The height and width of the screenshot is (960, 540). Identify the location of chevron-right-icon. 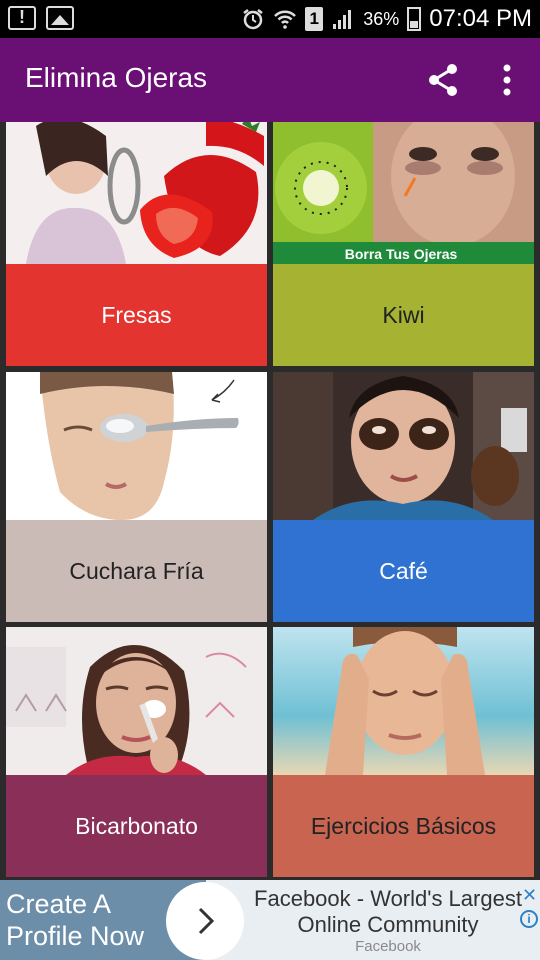
(206, 921).